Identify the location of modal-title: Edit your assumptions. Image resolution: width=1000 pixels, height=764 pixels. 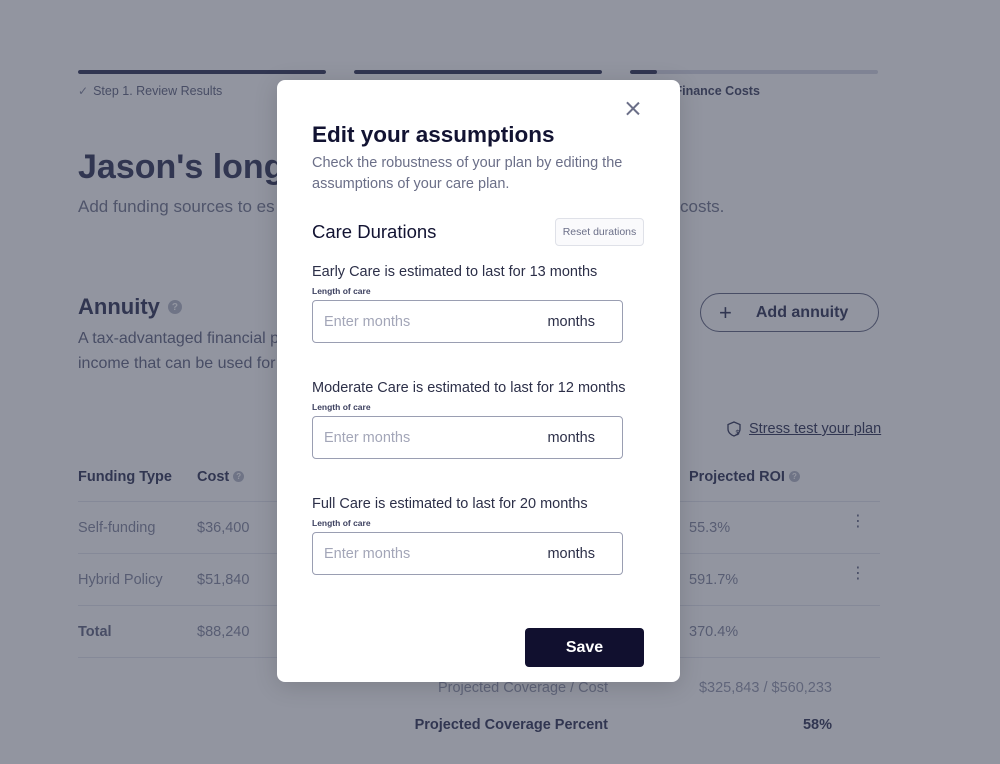
(433, 134).